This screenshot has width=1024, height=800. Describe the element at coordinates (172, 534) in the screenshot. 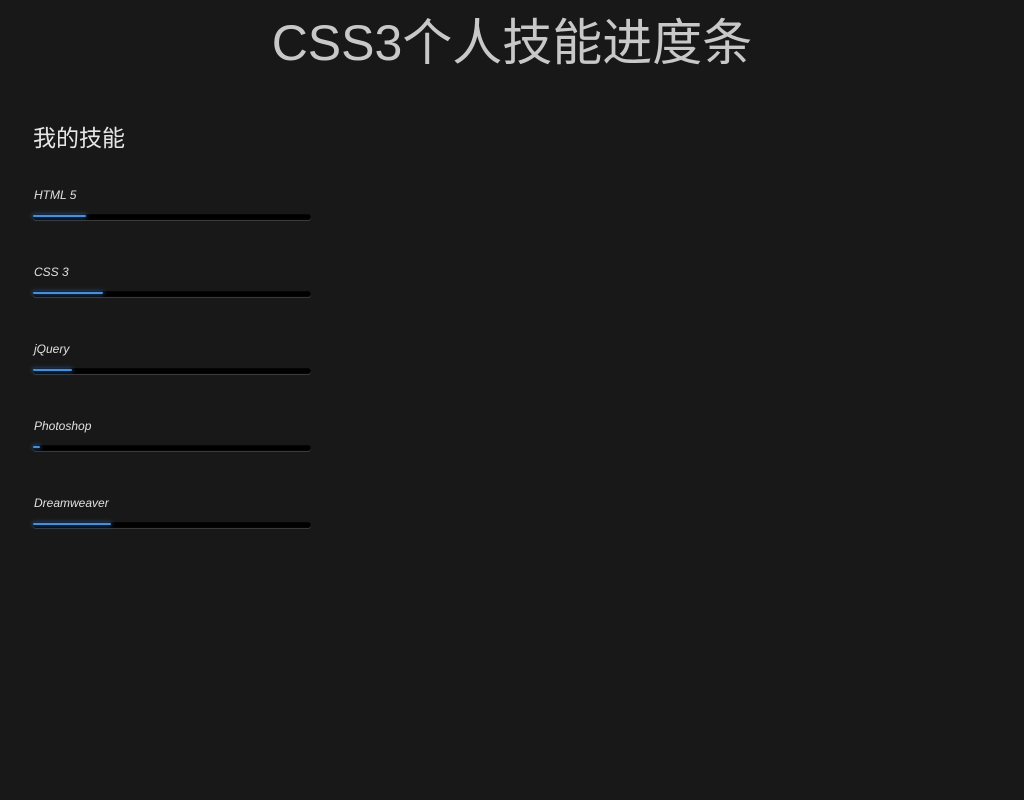

I see `skill-dreamweaver: Dreamweaver` at that location.